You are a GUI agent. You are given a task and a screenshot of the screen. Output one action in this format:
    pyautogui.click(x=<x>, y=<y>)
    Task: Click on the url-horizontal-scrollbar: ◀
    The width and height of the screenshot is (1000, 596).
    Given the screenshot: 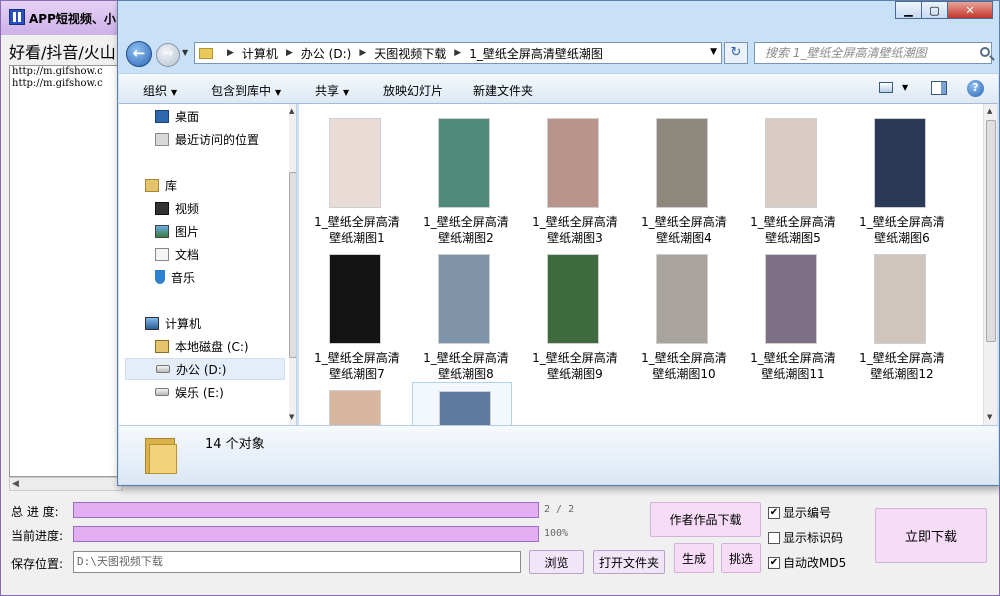 What is the action you would take?
    pyautogui.click(x=66, y=484)
    